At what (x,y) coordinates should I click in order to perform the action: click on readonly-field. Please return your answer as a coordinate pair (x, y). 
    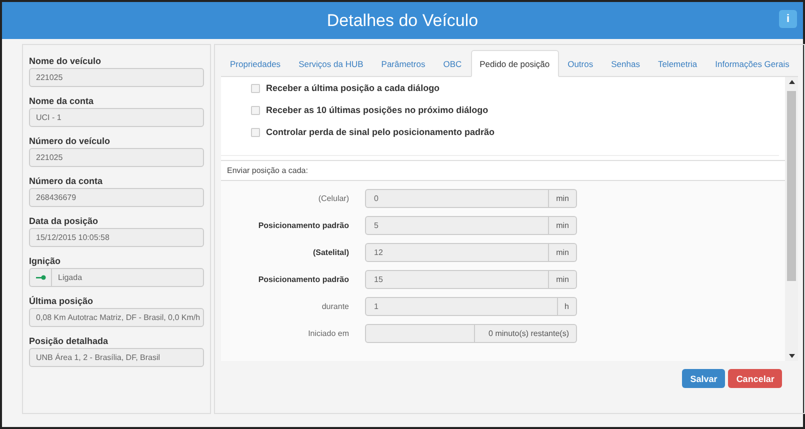
    Looking at the image, I should click on (420, 333).